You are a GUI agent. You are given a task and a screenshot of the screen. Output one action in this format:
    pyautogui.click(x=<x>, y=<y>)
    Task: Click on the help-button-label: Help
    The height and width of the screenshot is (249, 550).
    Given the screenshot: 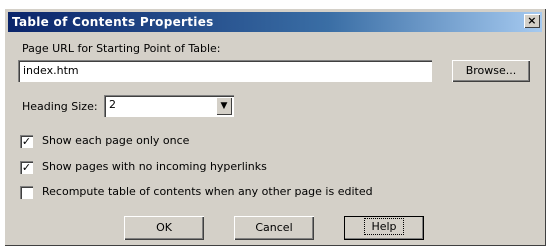 What is the action you would take?
    pyautogui.click(x=384, y=226)
    